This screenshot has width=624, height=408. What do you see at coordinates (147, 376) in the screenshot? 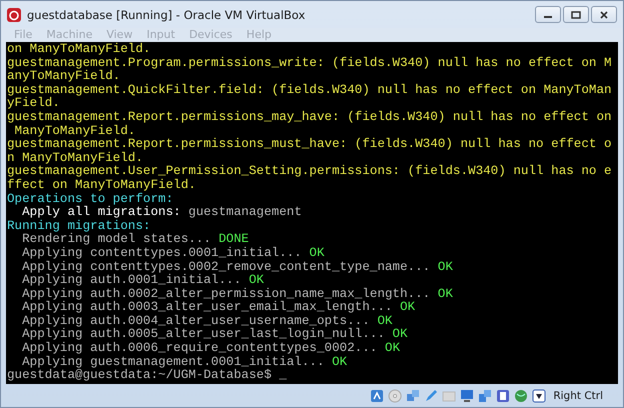
I see `console-line: guestdata@guestdata:~/UGM-Database$ _` at bounding box center [147, 376].